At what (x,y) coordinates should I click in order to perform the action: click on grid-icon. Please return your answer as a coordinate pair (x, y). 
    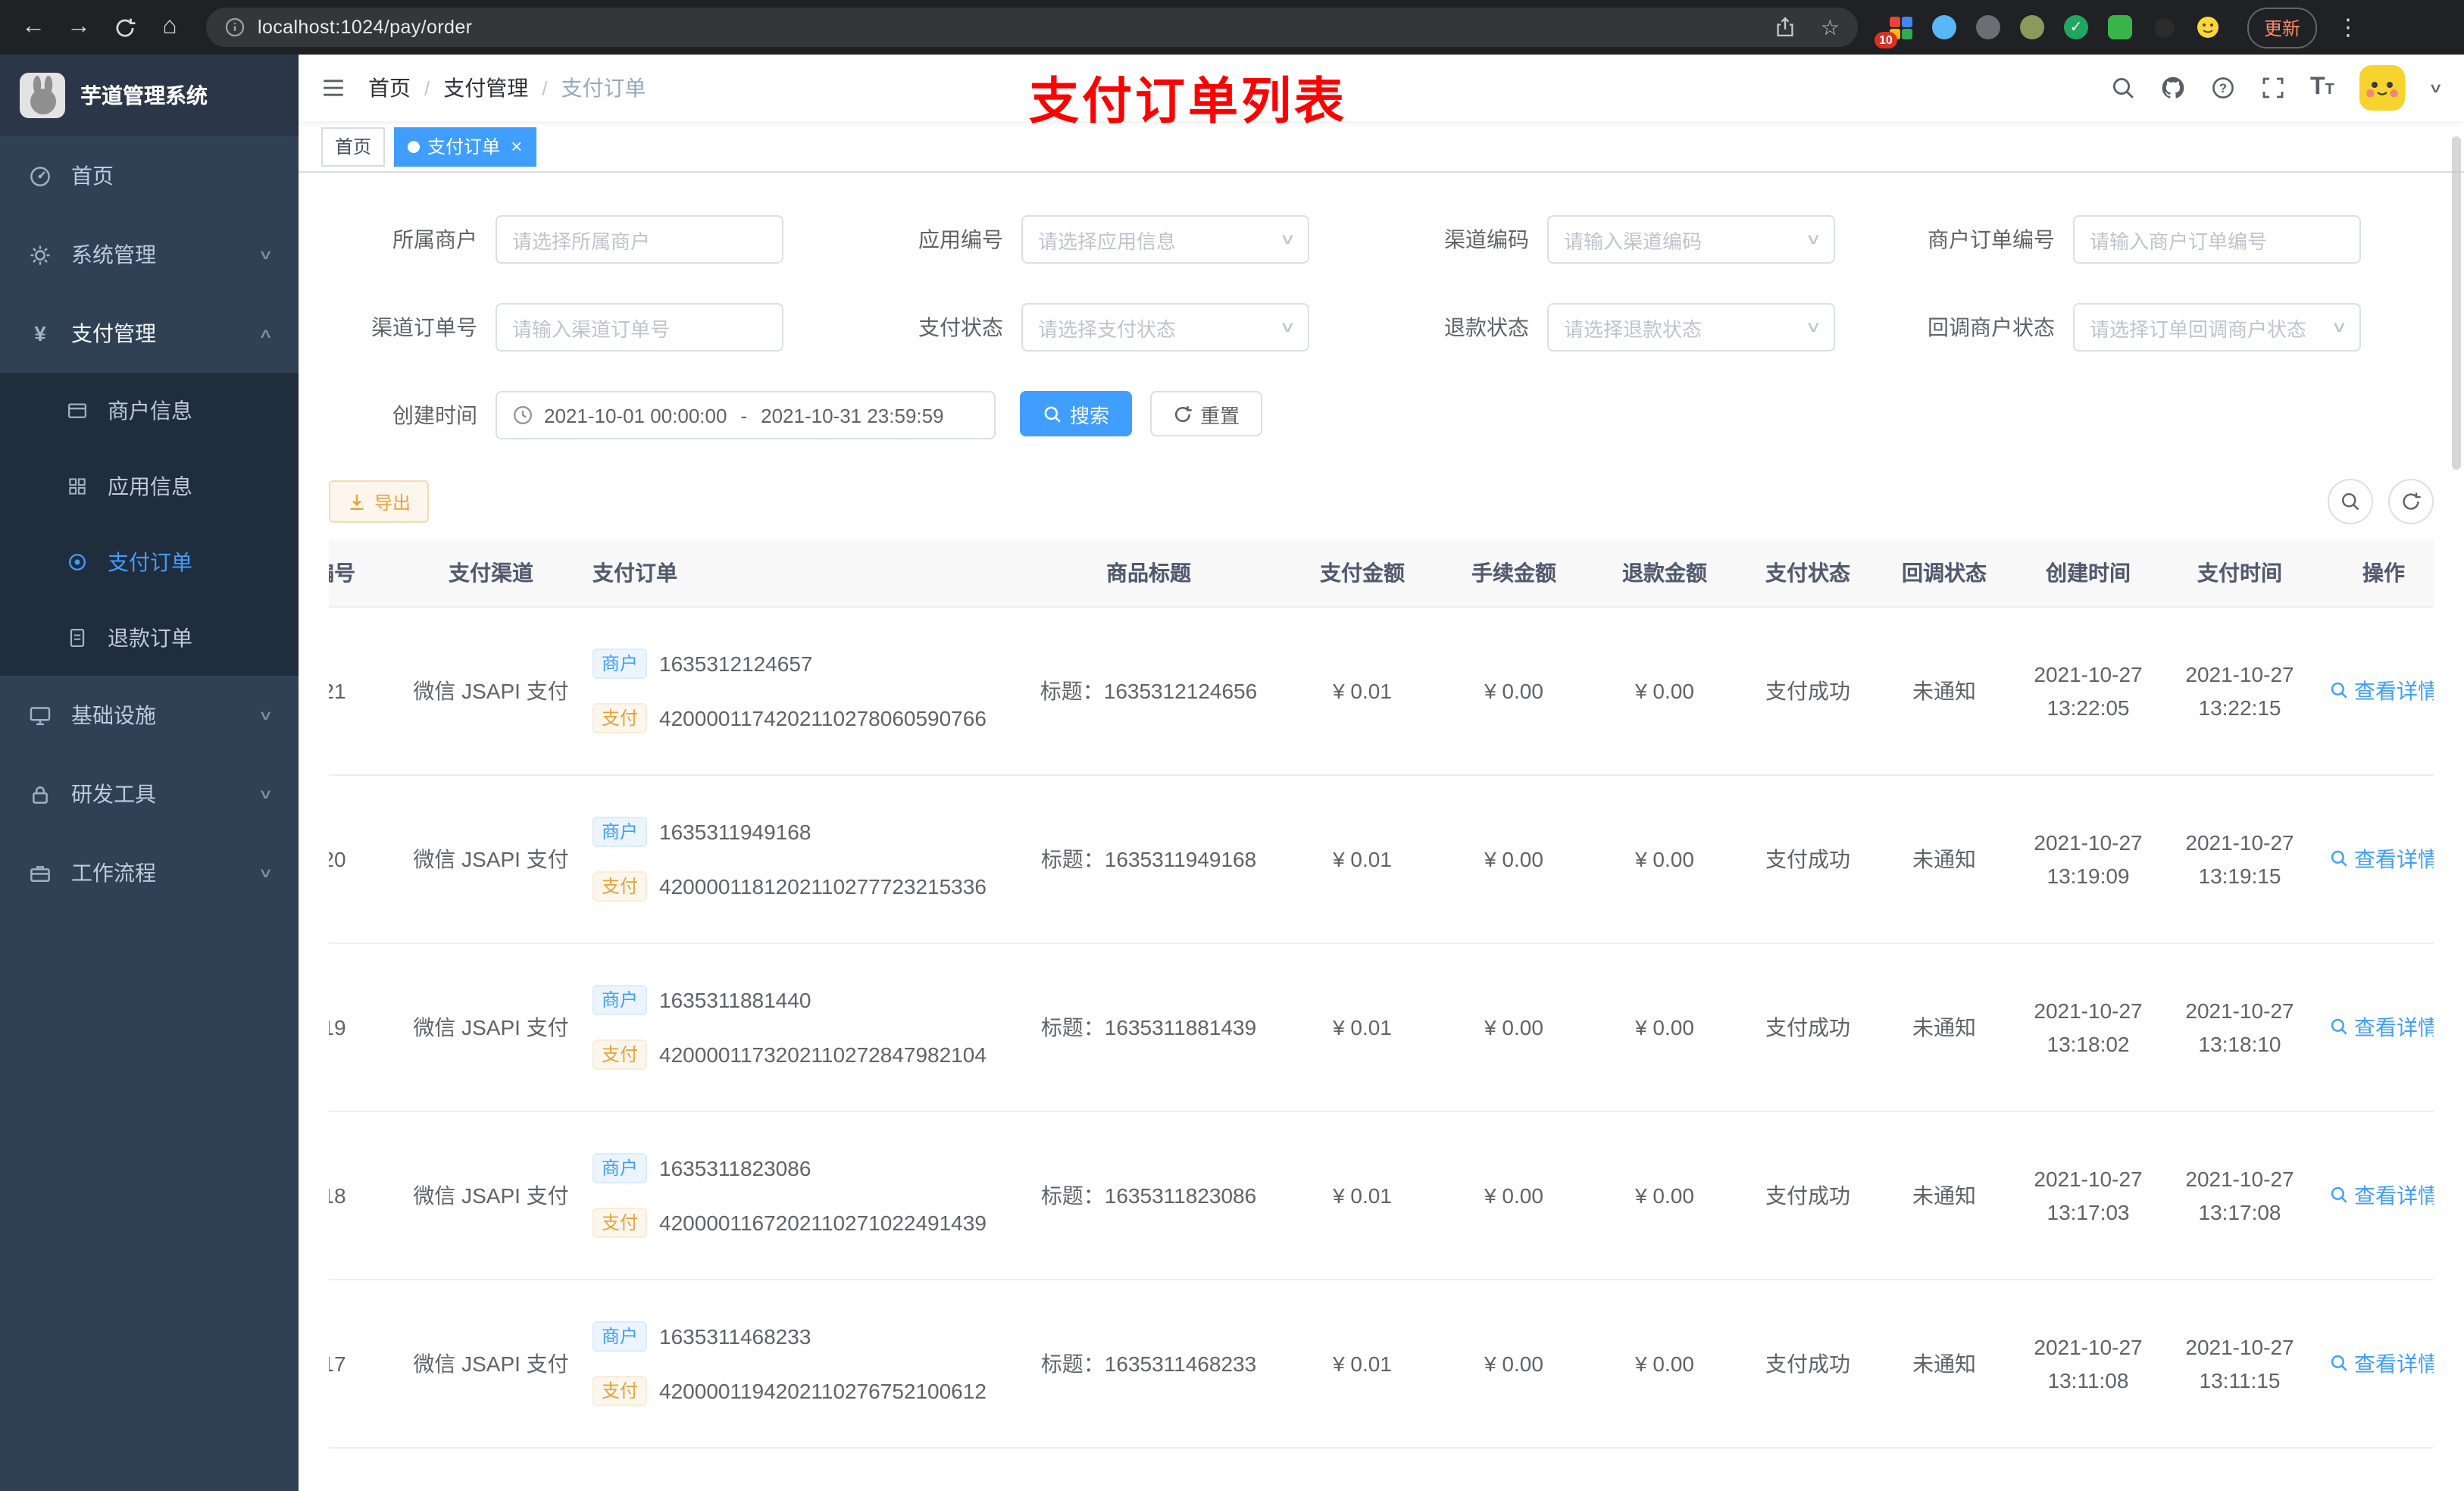
    Looking at the image, I should click on (76, 486).